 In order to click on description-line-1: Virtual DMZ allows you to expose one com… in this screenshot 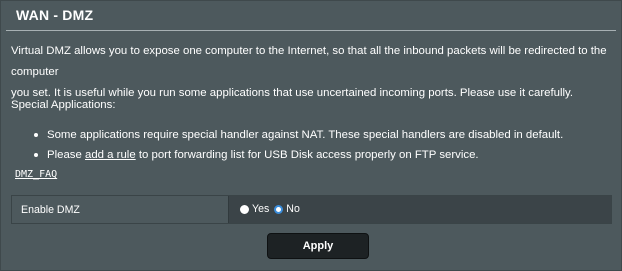, I will do `click(309, 61)`.